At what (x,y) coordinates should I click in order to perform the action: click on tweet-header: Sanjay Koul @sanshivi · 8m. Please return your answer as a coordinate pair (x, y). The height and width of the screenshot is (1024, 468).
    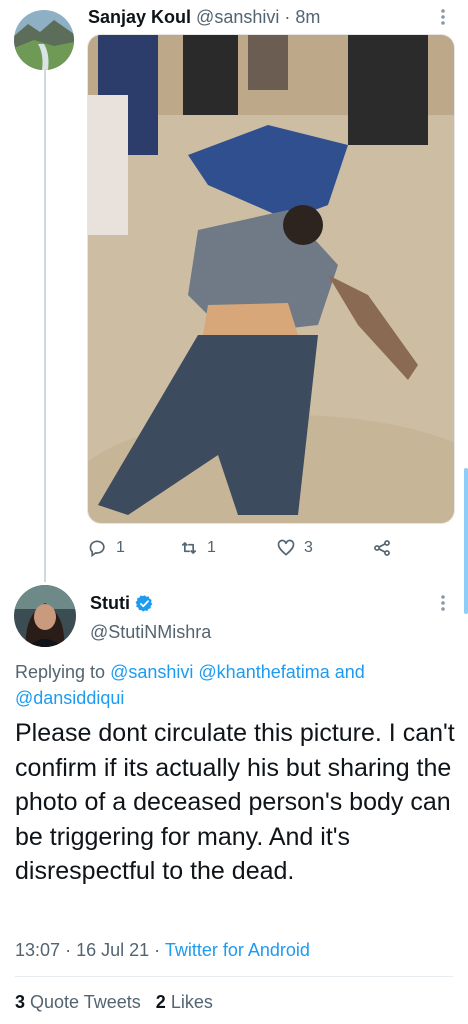
    Looking at the image, I should click on (204, 17).